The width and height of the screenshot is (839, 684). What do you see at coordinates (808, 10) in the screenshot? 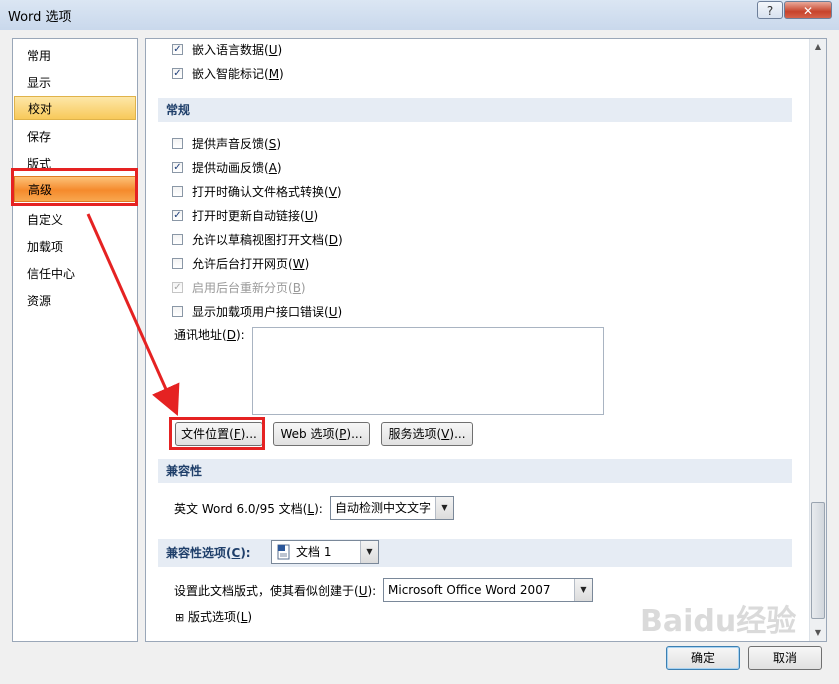
I see `close-button: ✕` at bounding box center [808, 10].